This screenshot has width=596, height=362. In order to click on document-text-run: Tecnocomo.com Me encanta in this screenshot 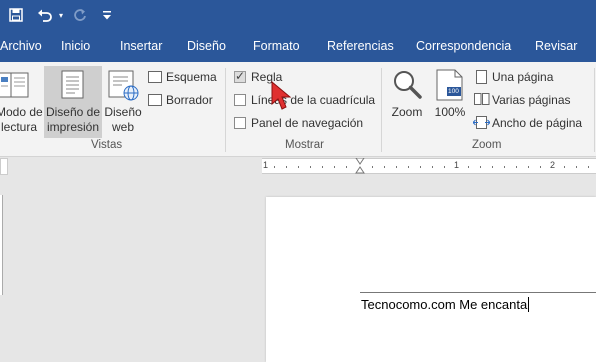, I will do `click(444, 304)`.